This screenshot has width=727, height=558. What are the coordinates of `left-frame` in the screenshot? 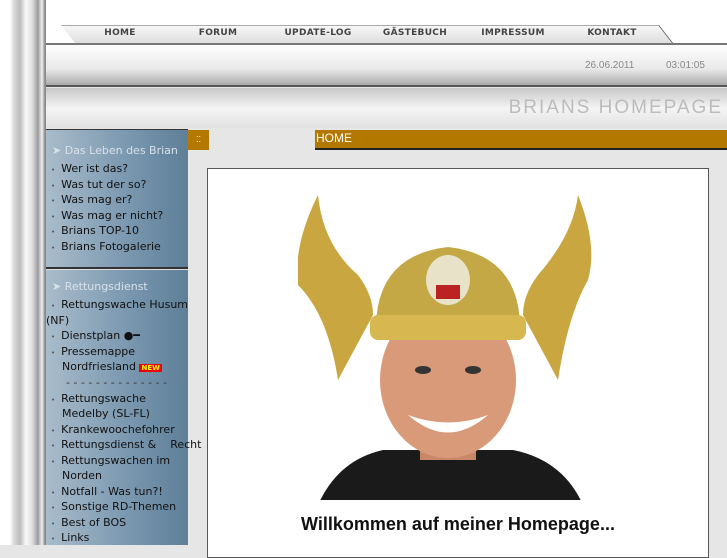 It's located at (23, 272).